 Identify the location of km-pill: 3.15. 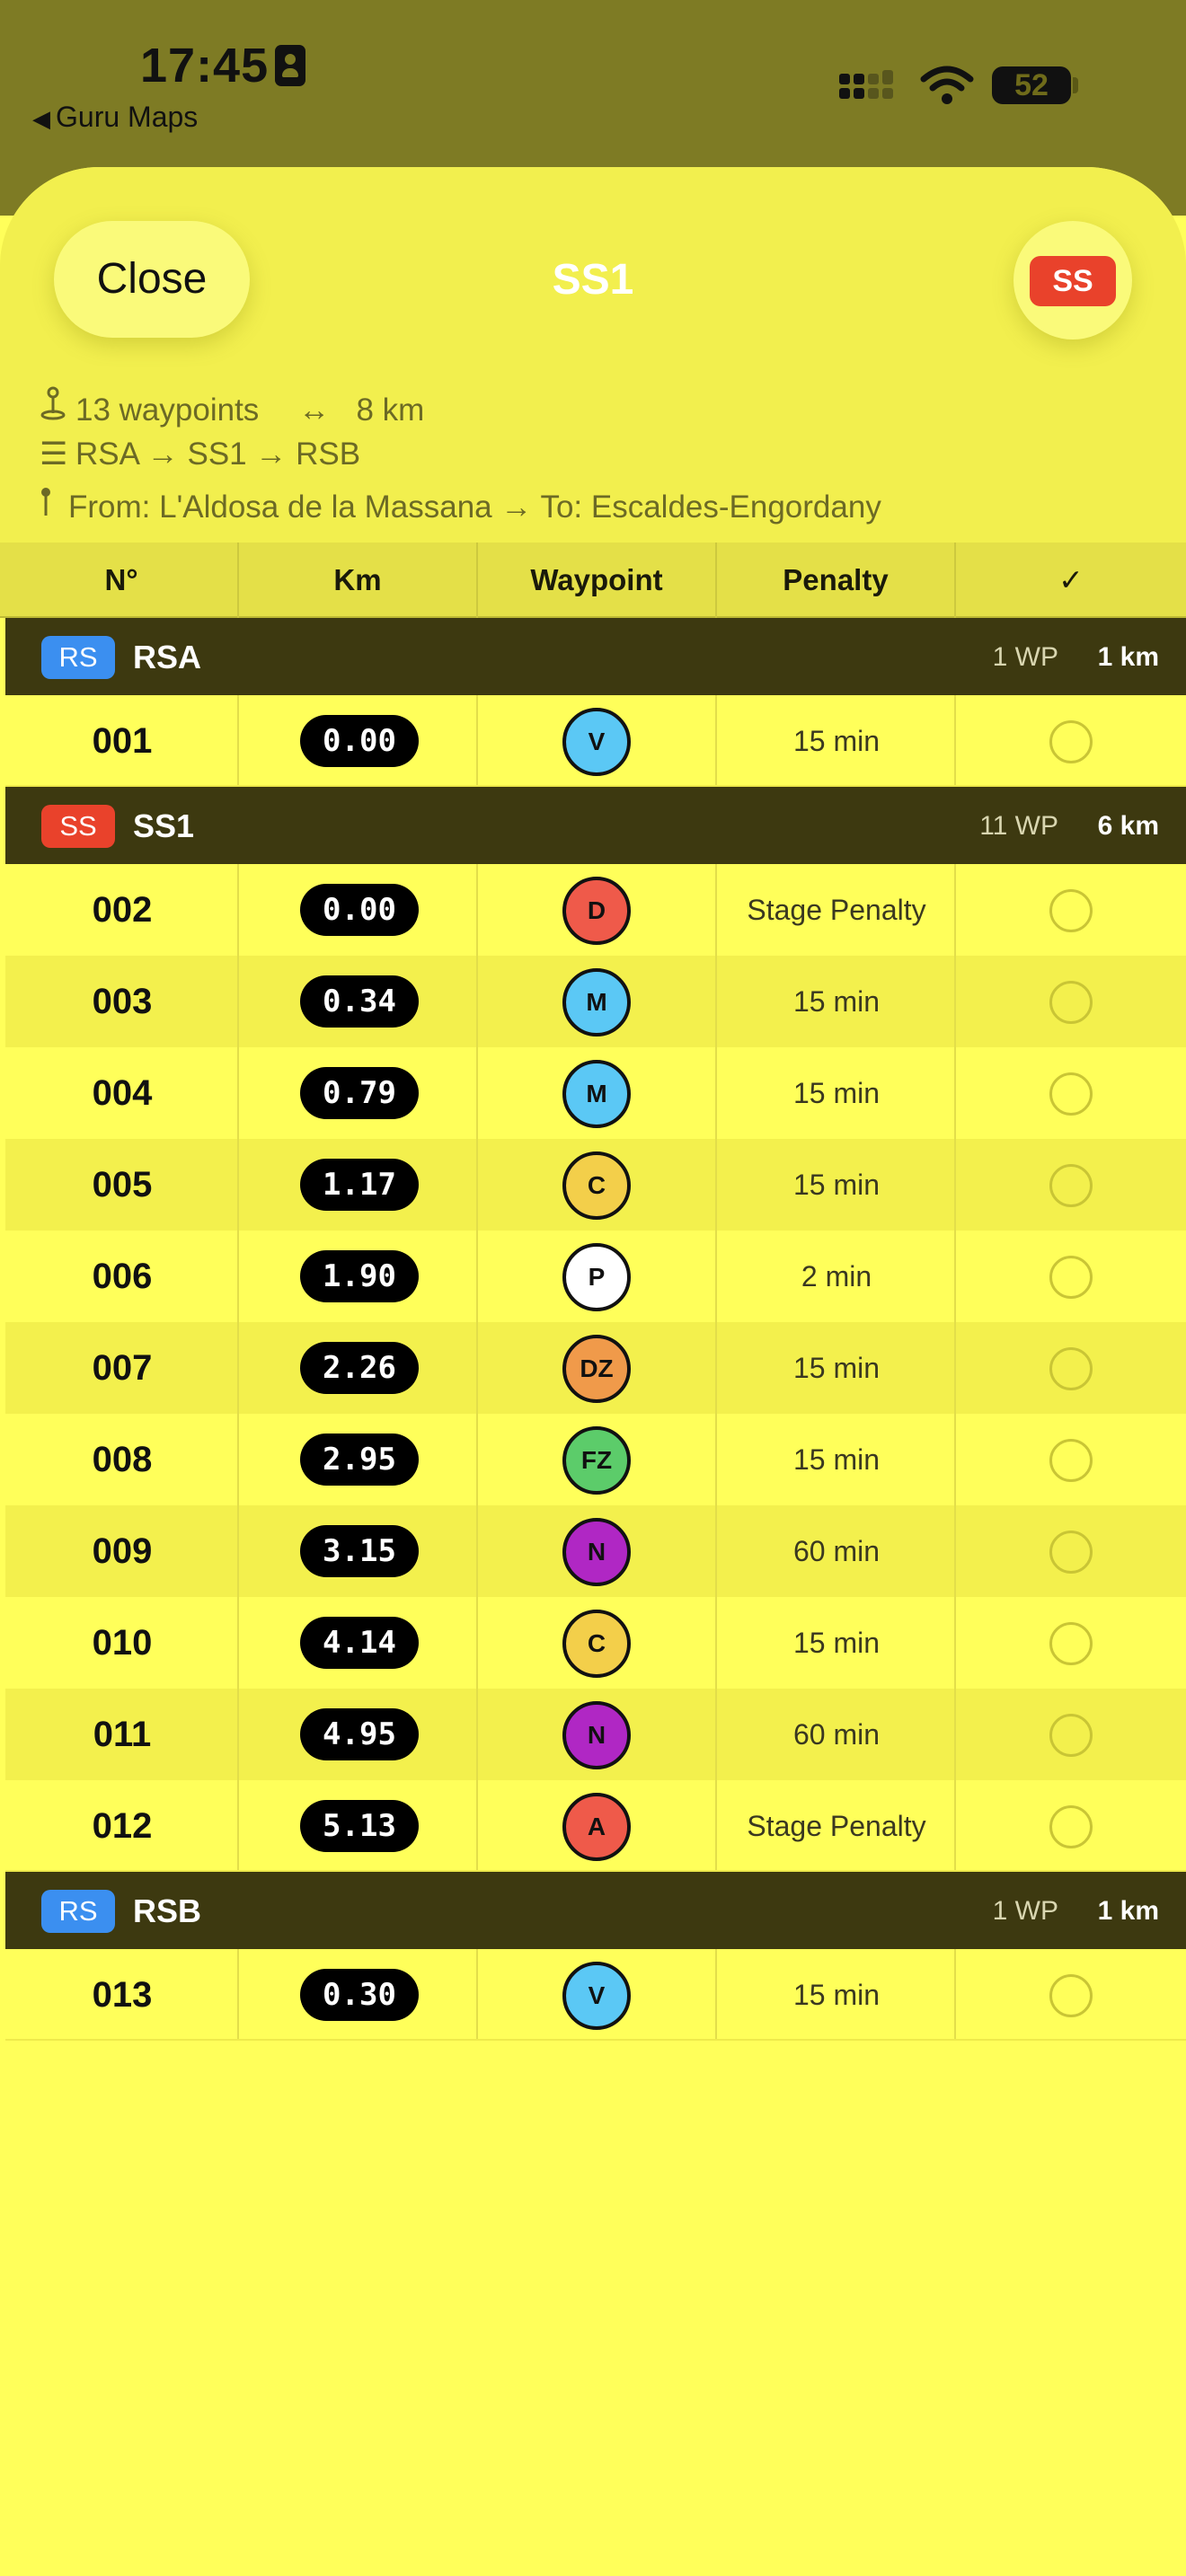
(359, 1551).